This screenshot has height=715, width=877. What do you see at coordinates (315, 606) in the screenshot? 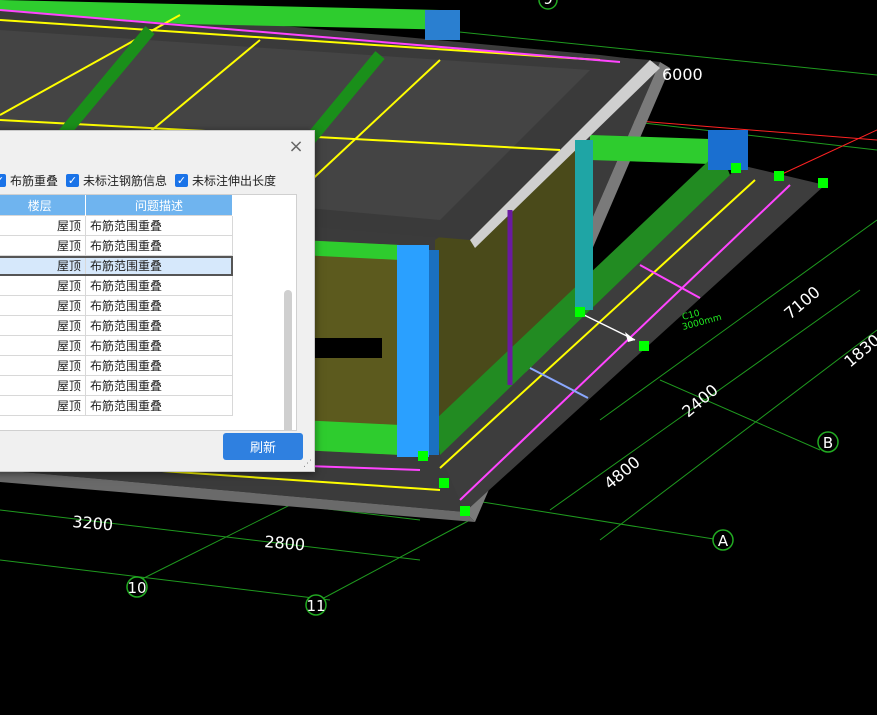
I see `axis-11: 11` at bounding box center [315, 606].